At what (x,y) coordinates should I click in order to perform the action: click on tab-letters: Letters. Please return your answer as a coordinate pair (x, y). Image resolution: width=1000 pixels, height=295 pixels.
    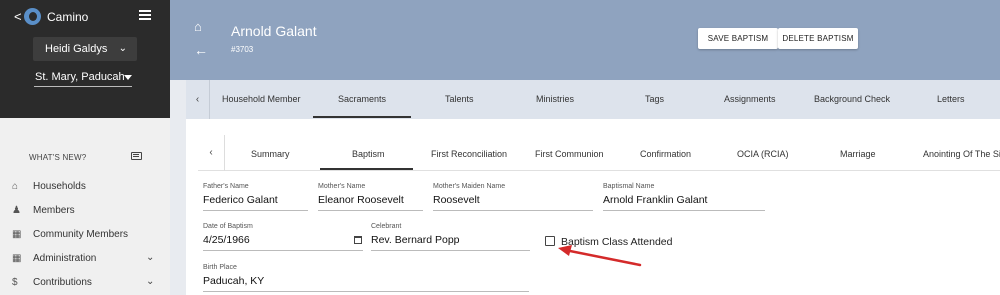
    Looking at the image, I should click on (951, 99).